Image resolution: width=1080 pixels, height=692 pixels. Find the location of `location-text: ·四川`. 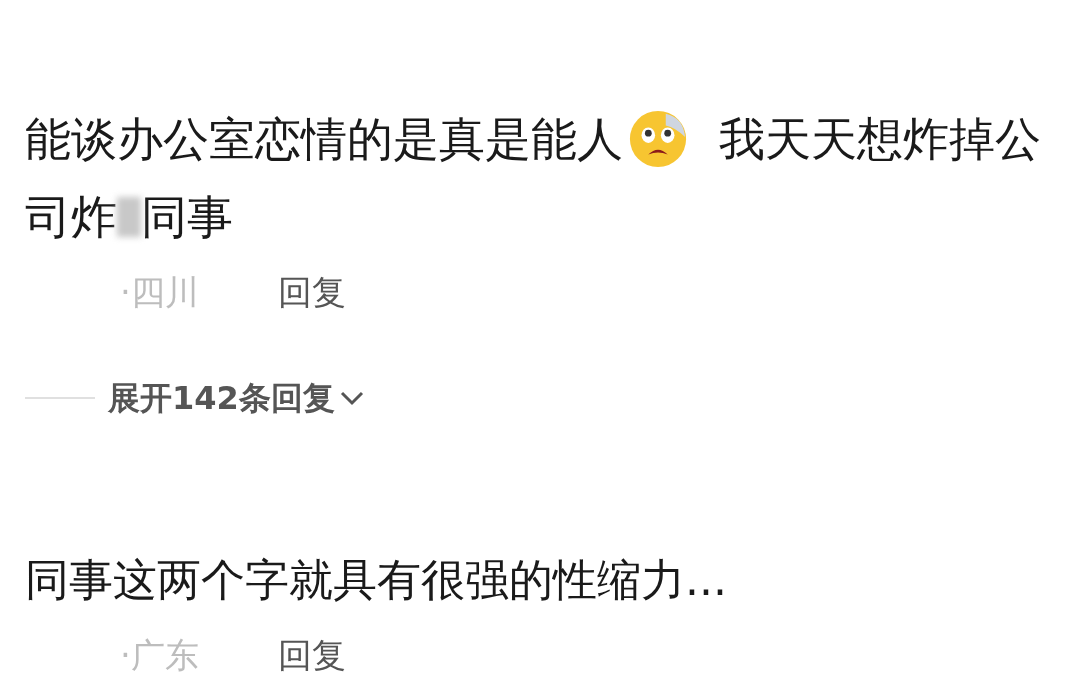

location-text: ·四川 is located at coordinates (160, 292).